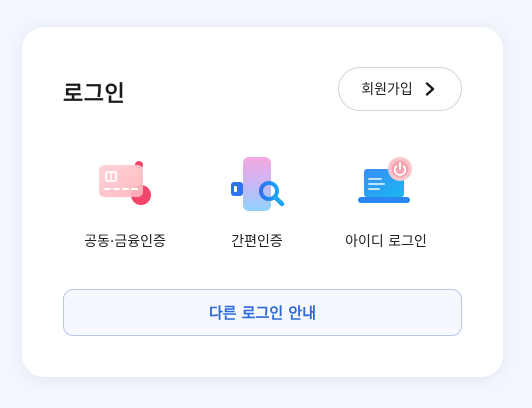 Image resolution: width=532 pixels, height=408 pixels. What do you see at coordinates (386, 242) in the screenshot?
I see `id-login-label: 아이디 로그인` at bounding box center [386, 242].